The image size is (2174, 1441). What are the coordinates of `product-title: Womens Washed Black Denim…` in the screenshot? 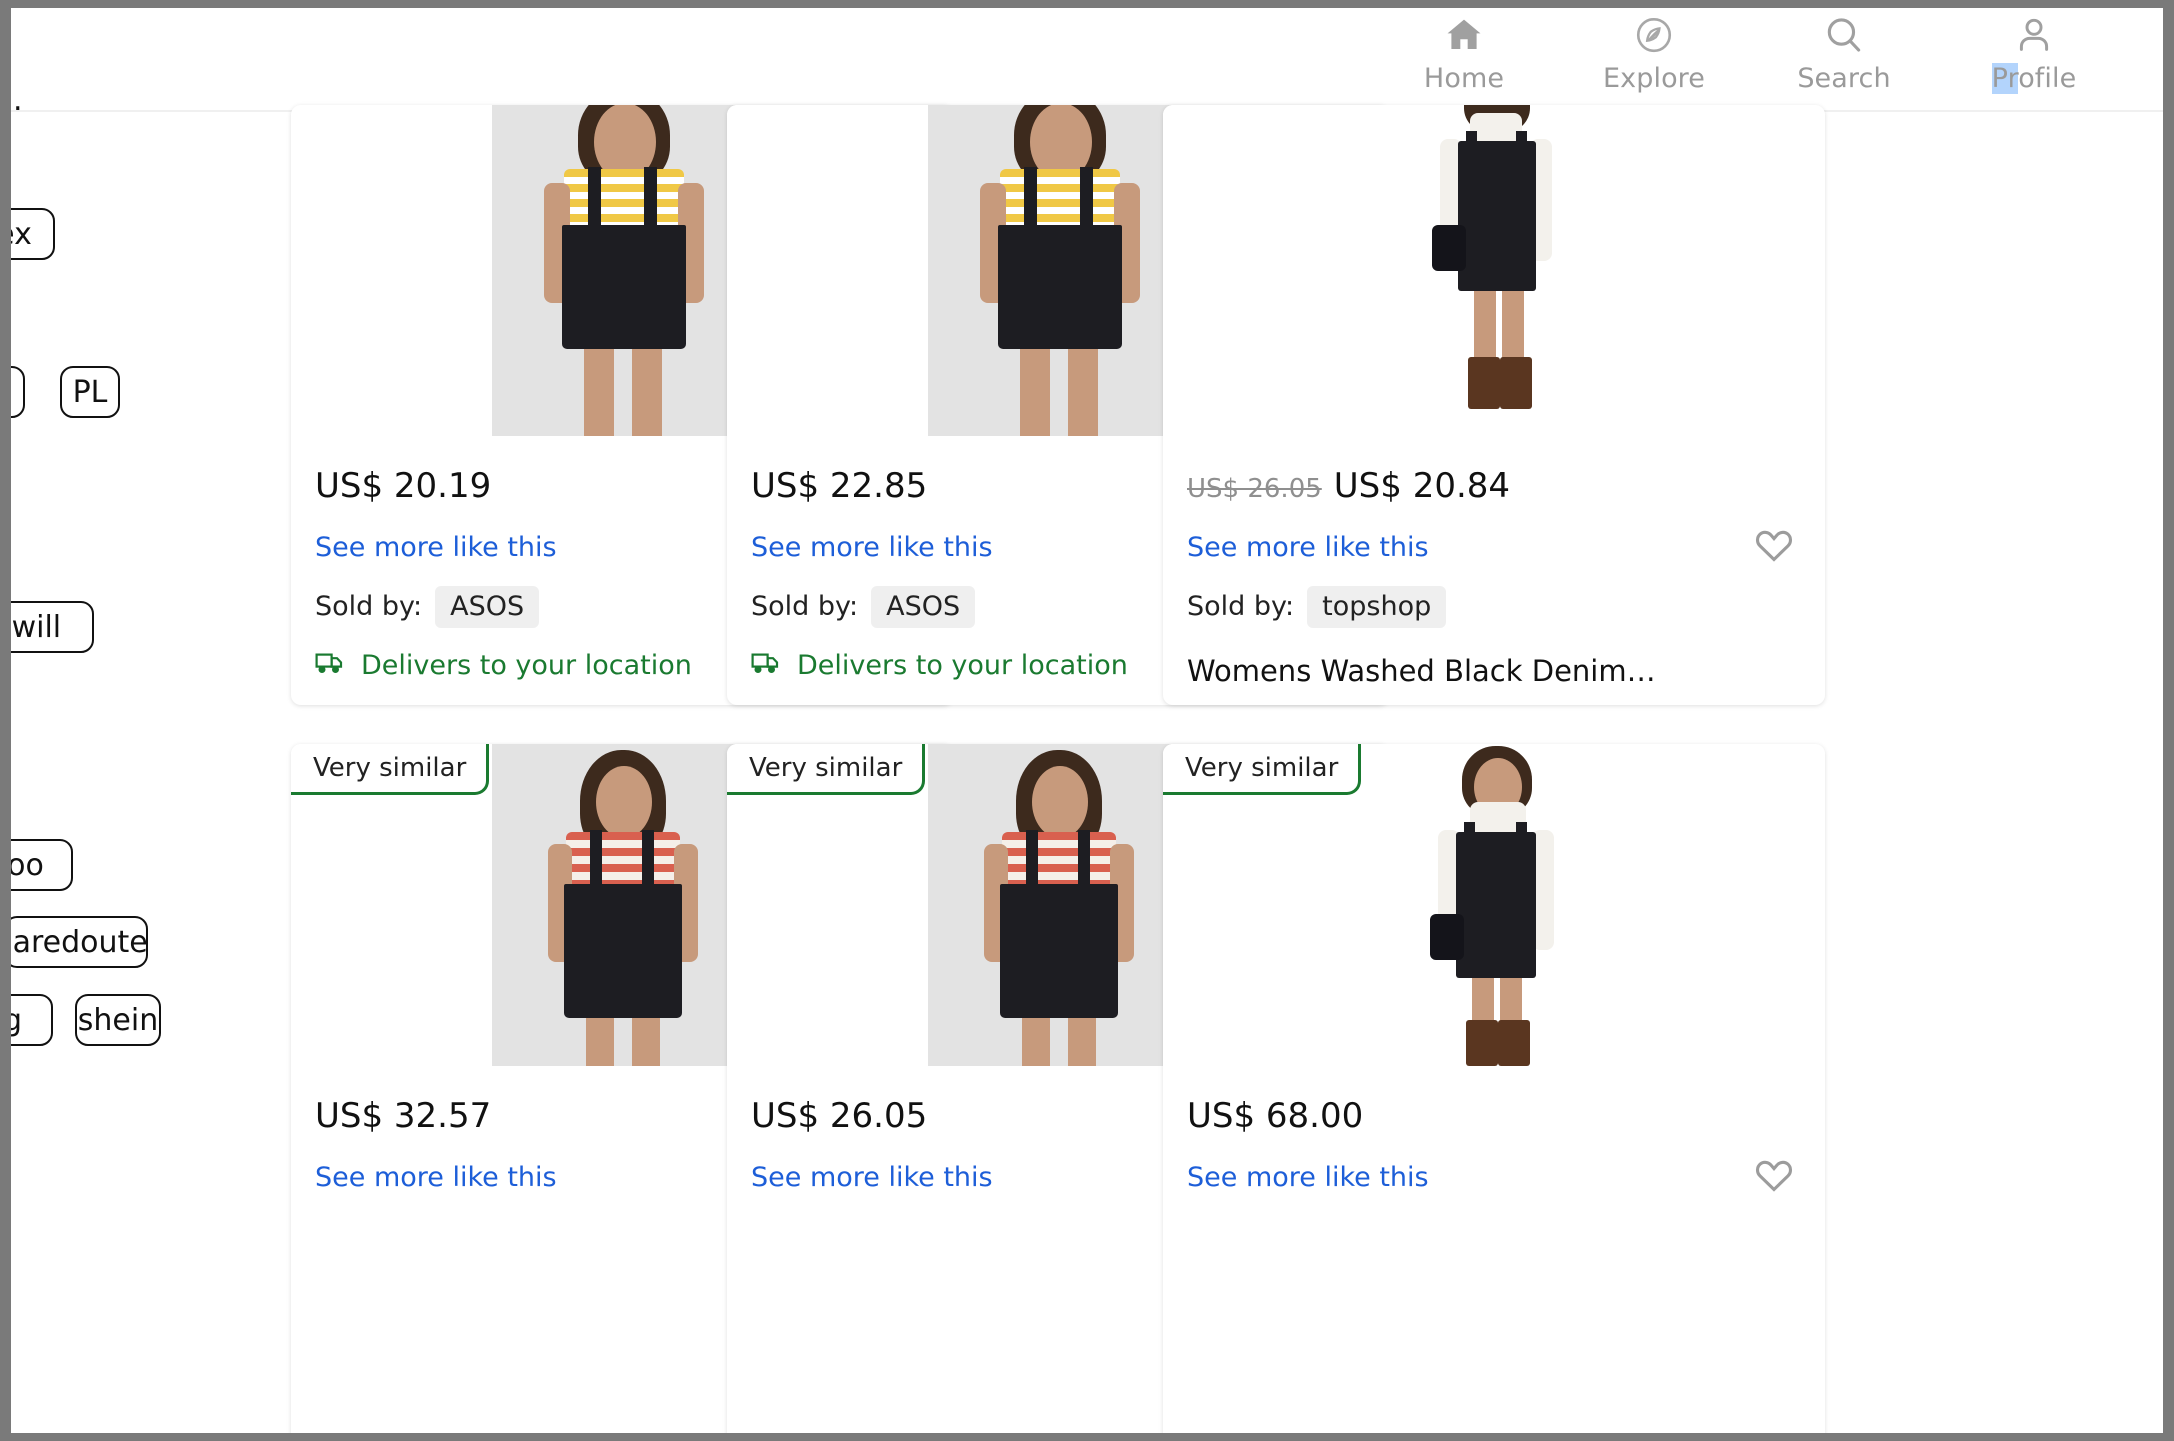 It's located at (1494, 671).